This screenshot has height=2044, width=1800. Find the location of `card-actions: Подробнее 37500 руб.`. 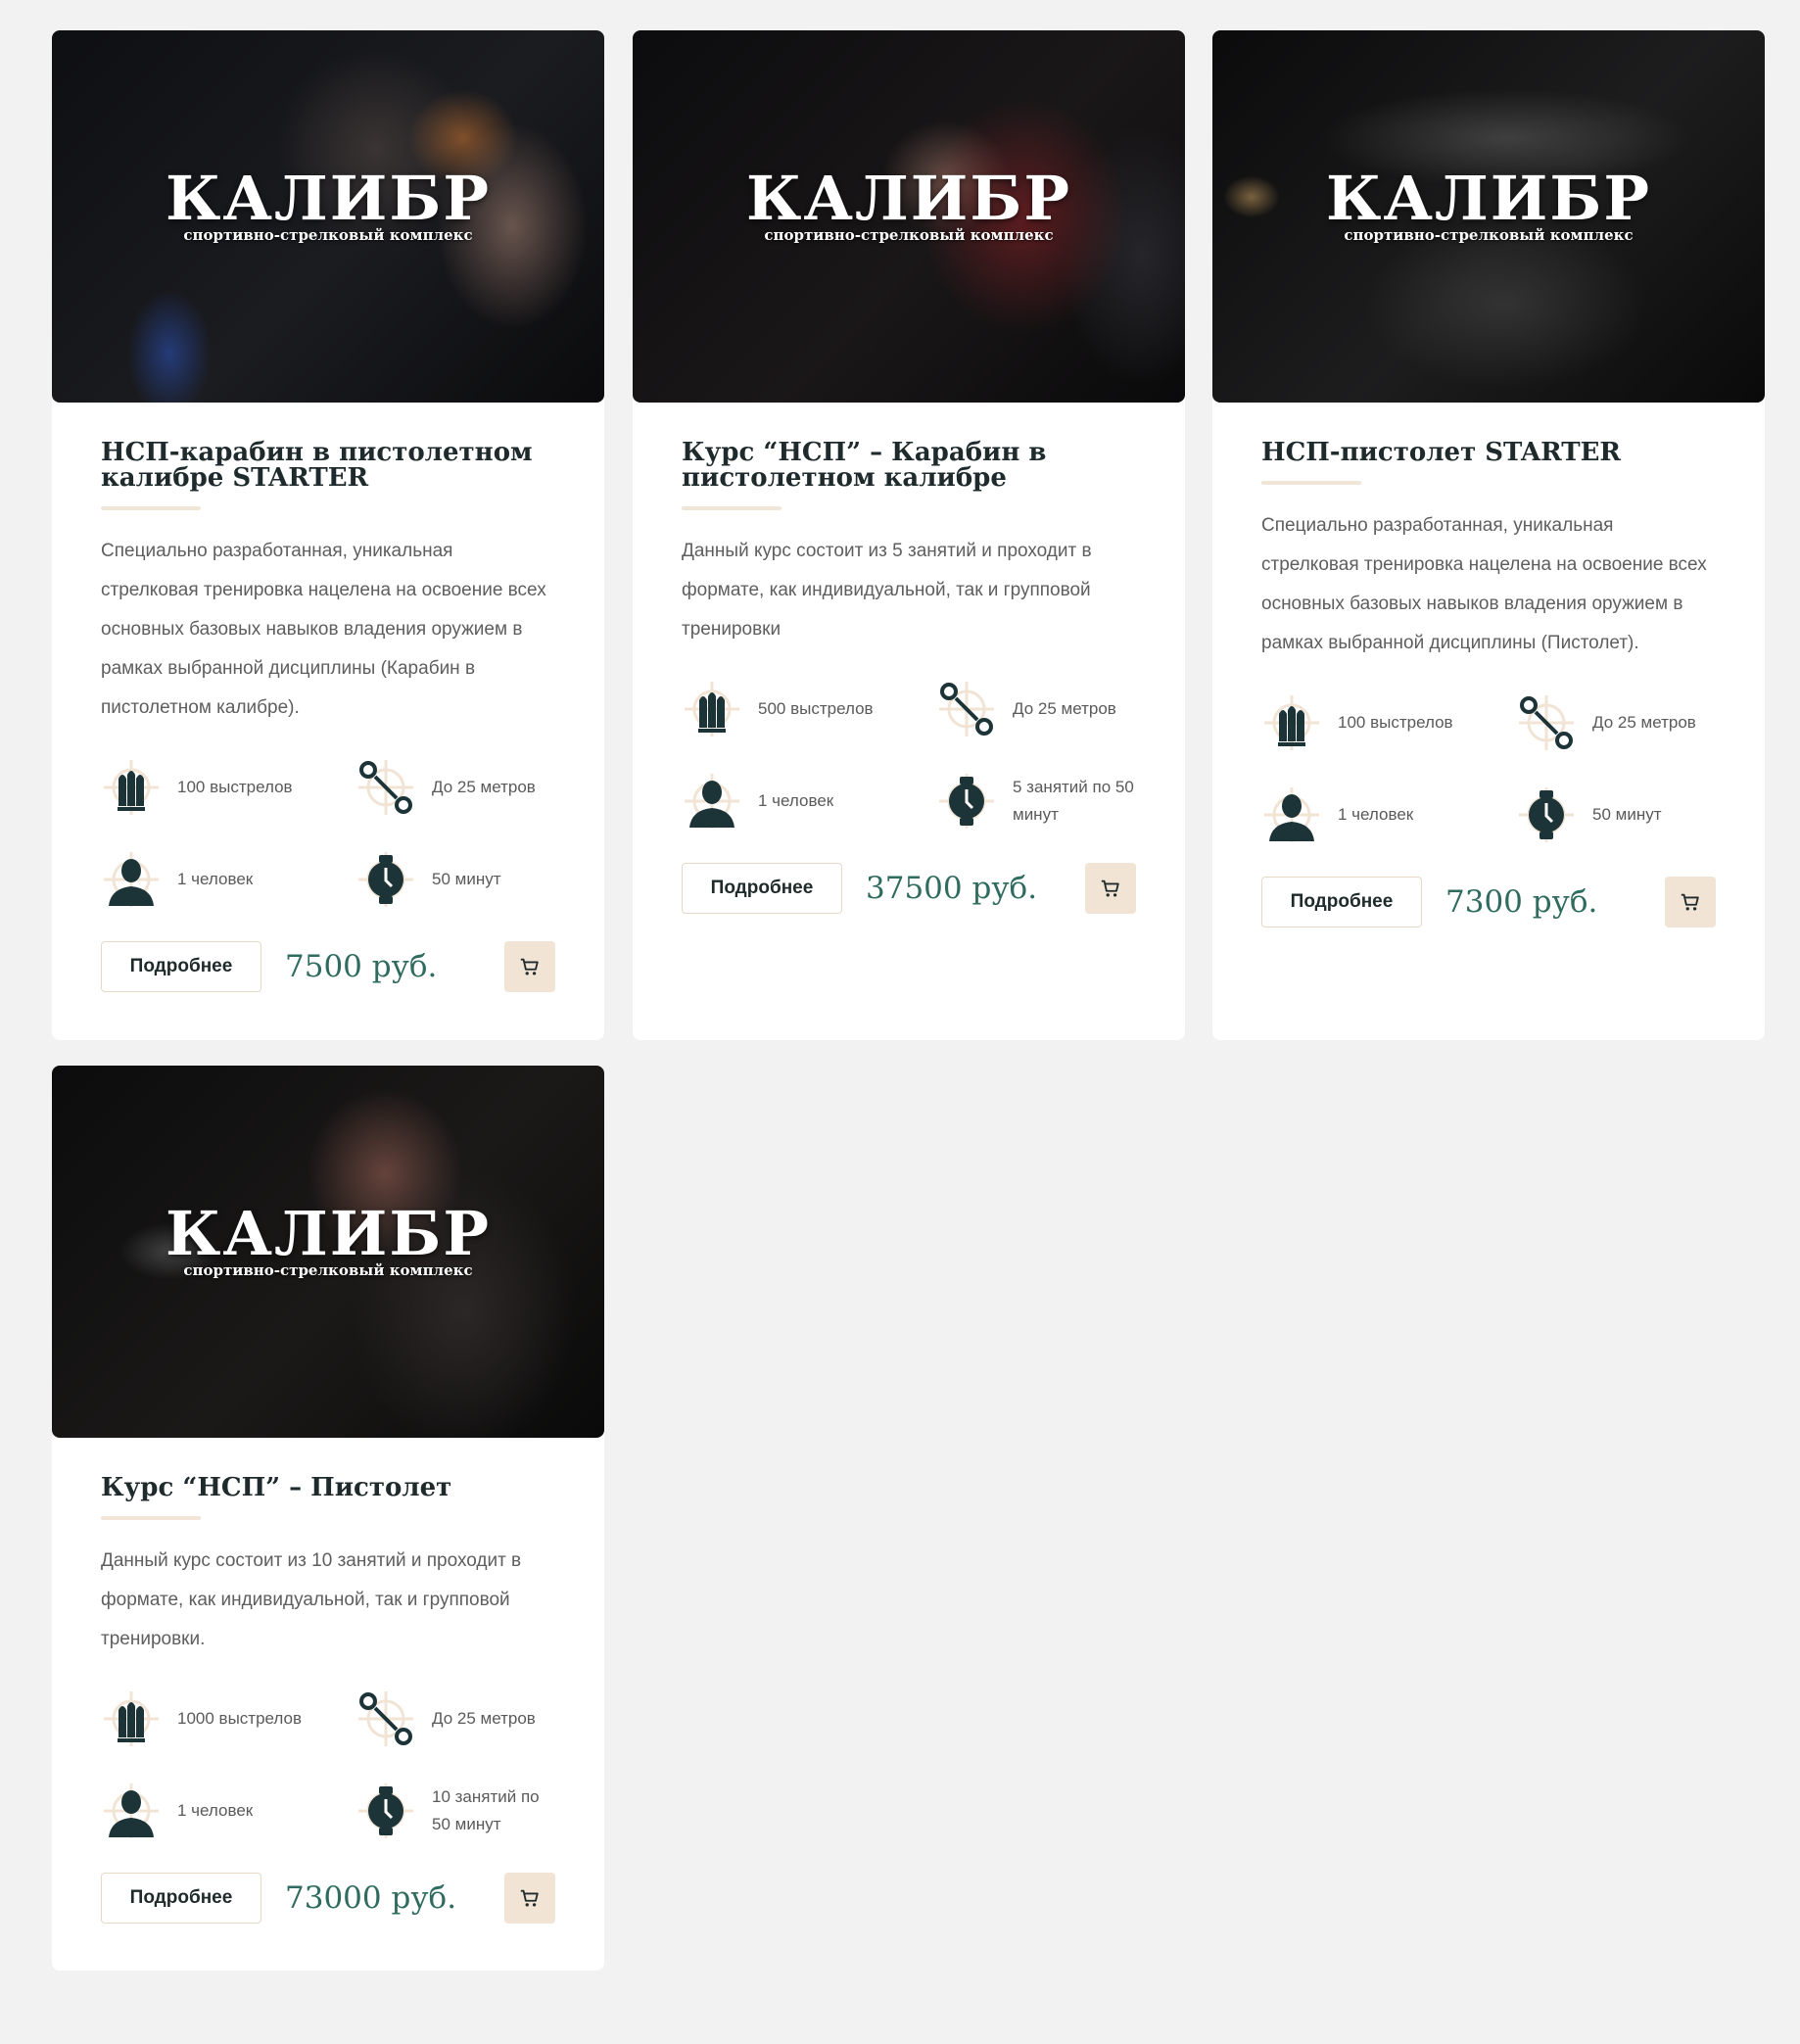

card-actions: Подробнее 37500 руб. is located at coordinates (909, 888).